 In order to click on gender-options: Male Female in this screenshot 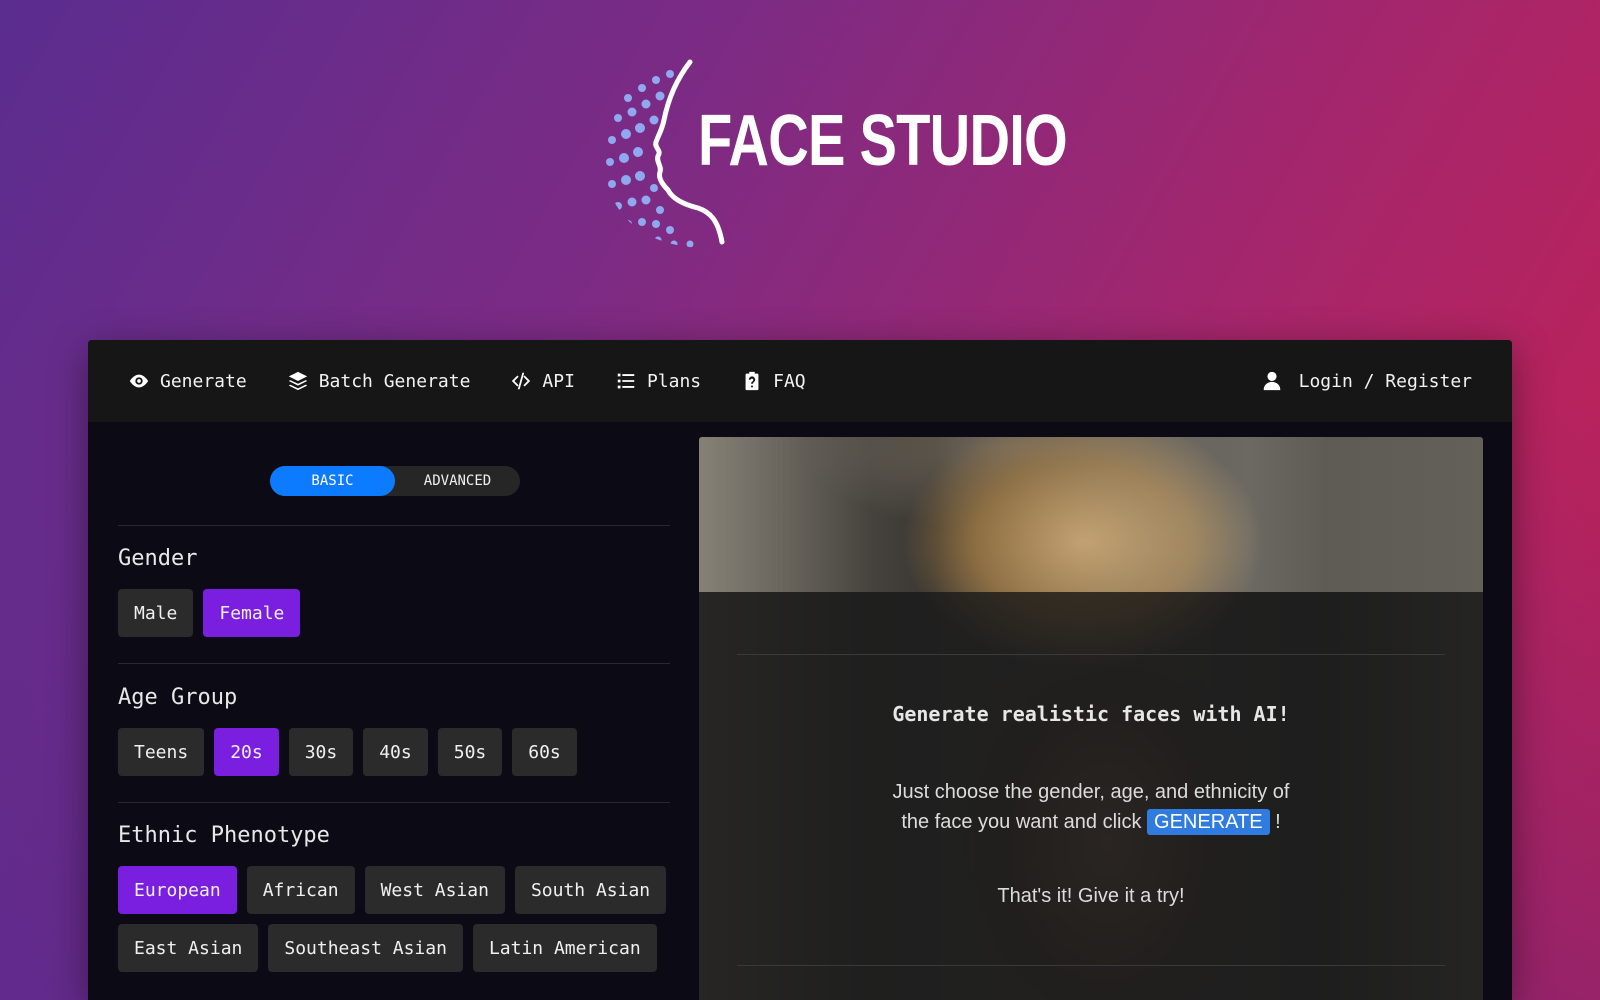, I will do `click(394, 613)`.